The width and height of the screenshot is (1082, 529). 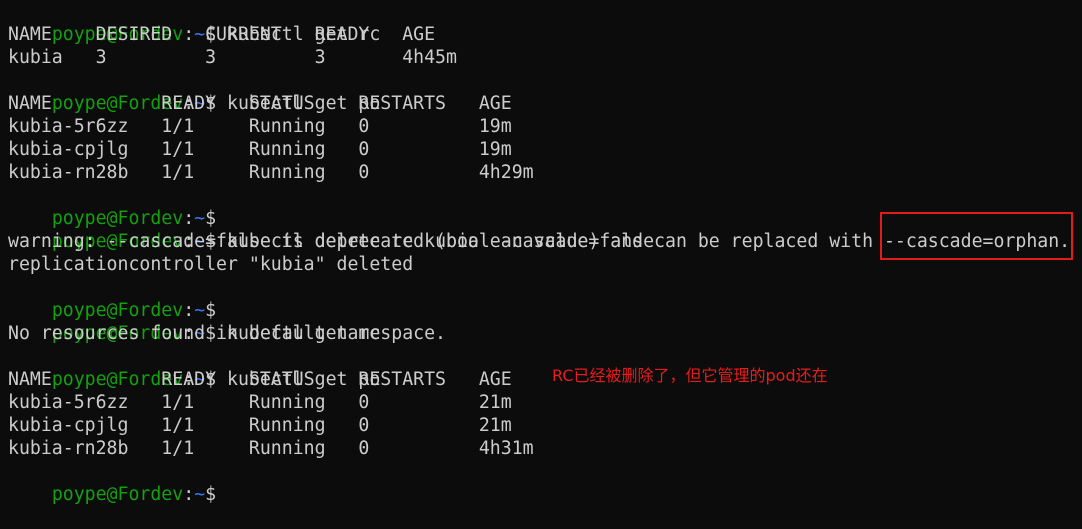 What do you see at coordinates (690, 375) in the screenshot?
I see `annotation-note: RC已经被删除了，但它管理的pod还在` at bounding box center [690, 375].